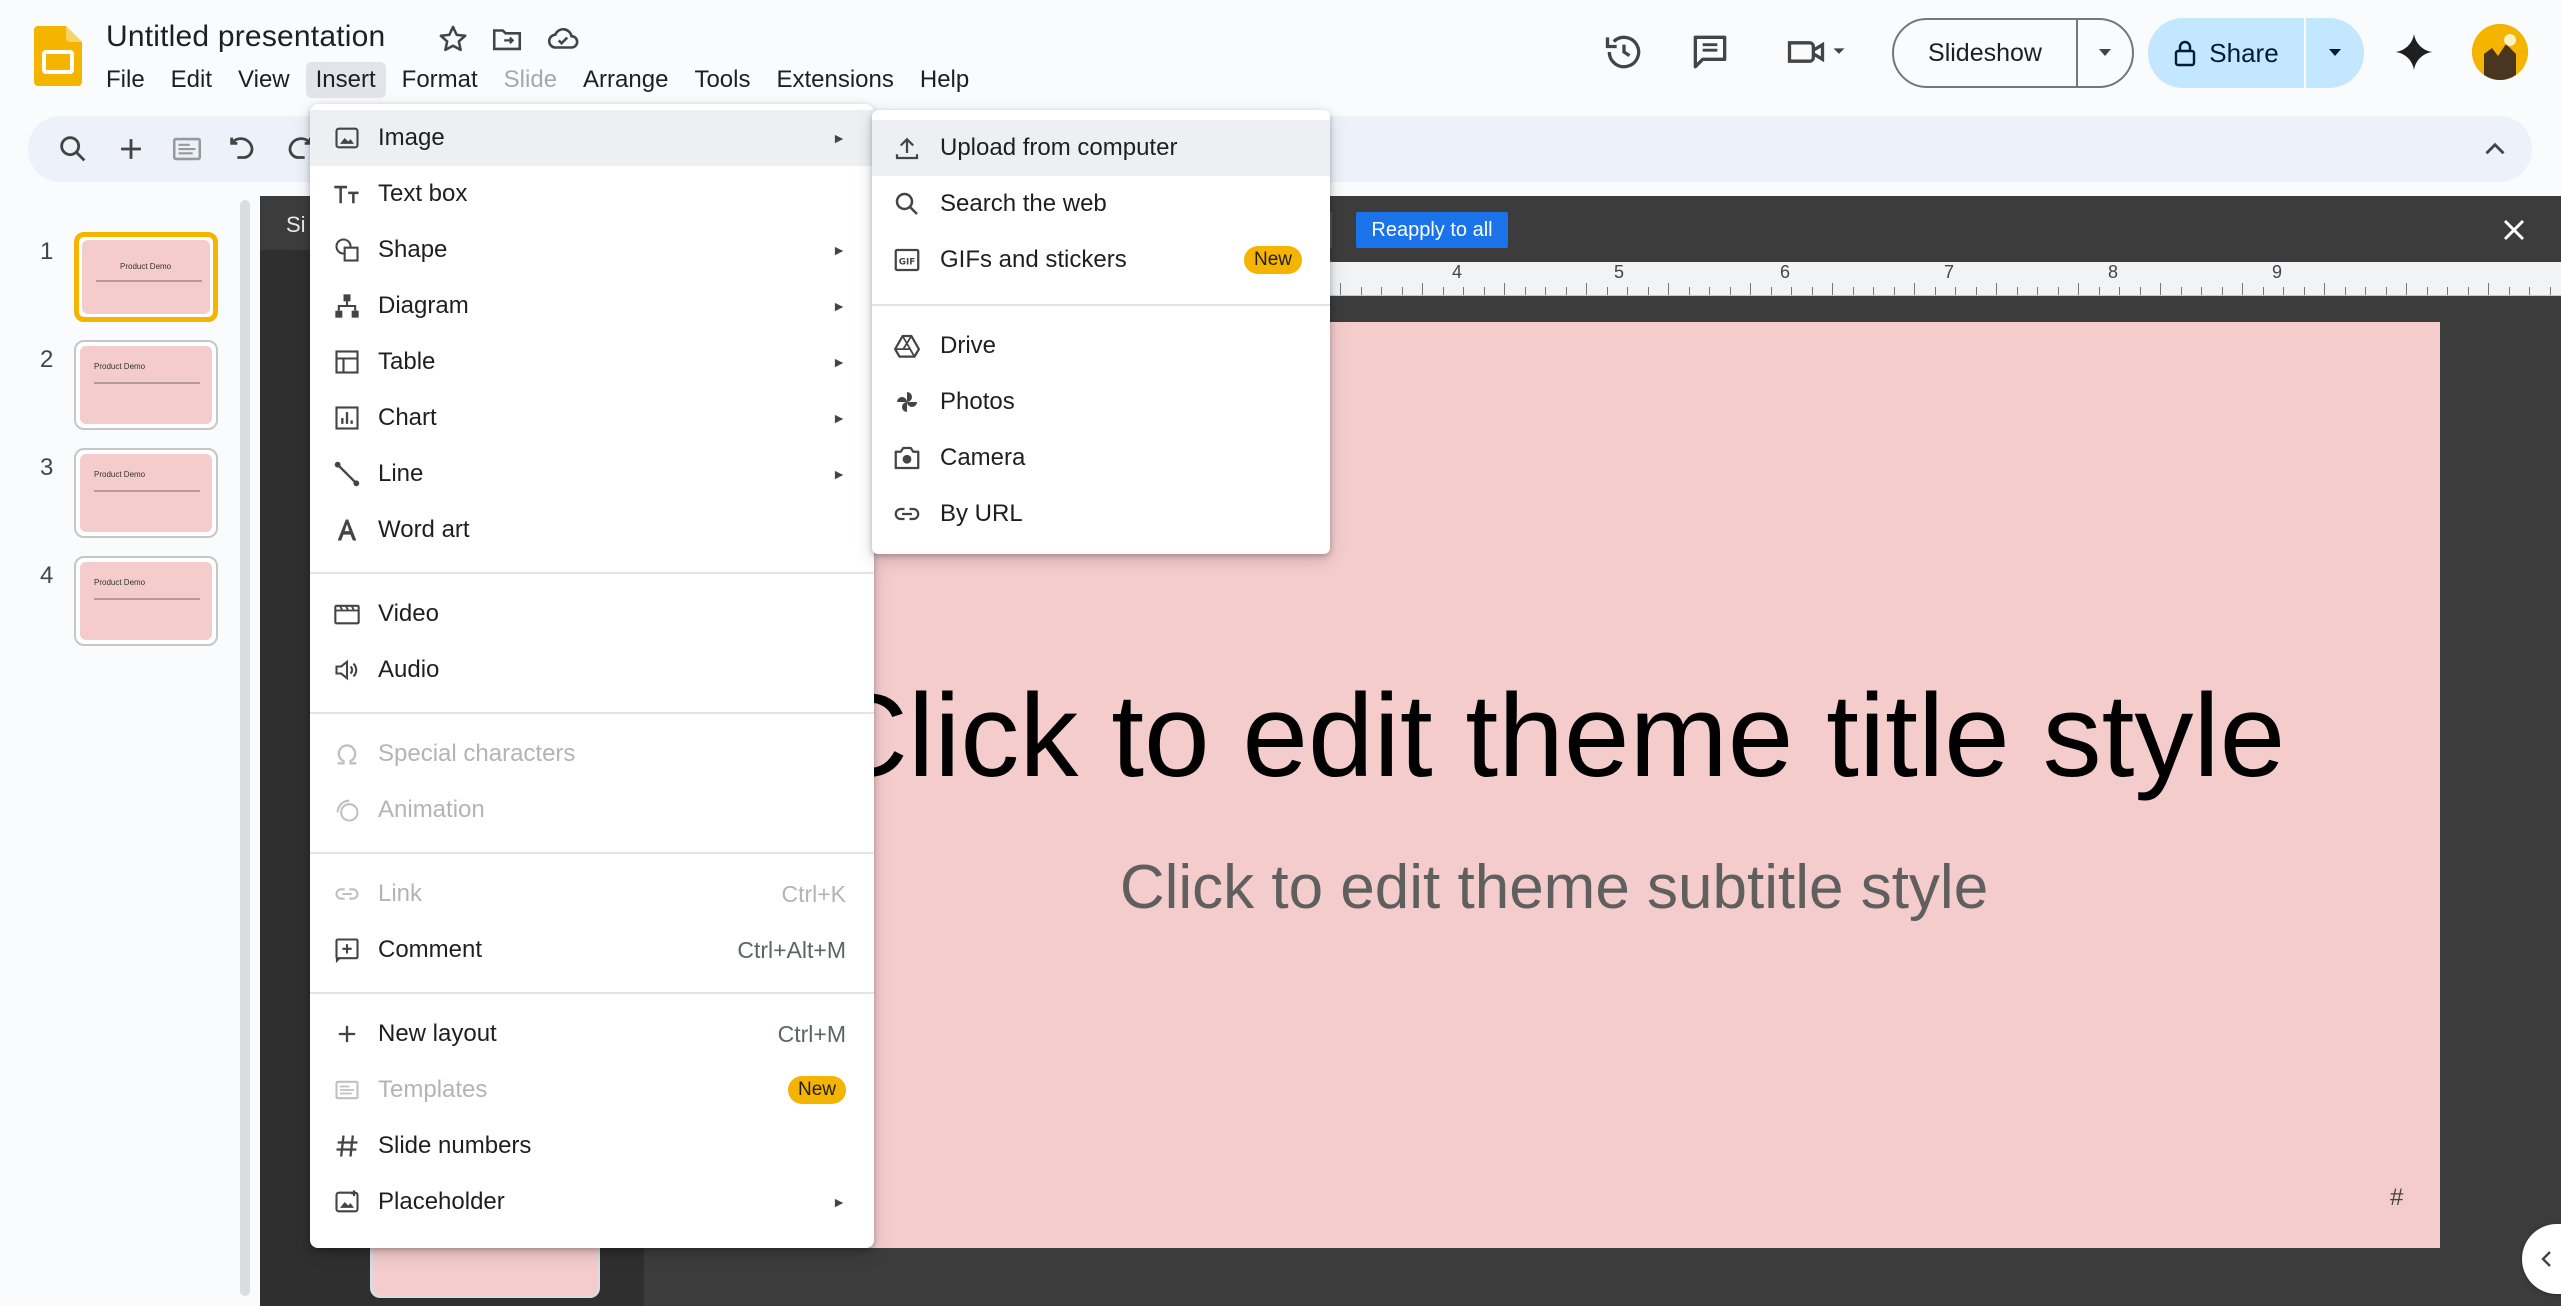 Image resolution: width=2561 pixels, height=1306 pixels. Describe the element at coordinates (146, 277) in the screenshot. I see `slide-thumbnail-1: Product Demo` at that location.